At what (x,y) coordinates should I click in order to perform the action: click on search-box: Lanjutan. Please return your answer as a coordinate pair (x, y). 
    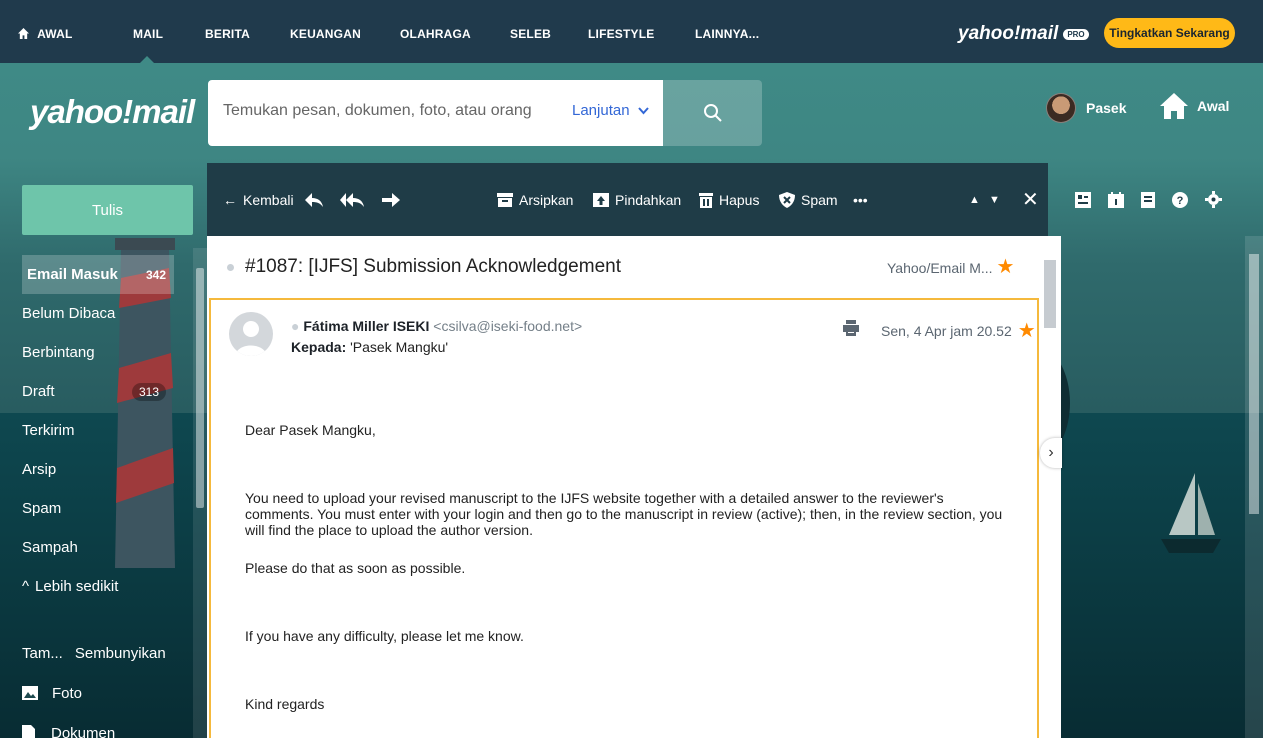
    Looking at the image, I should click on (435, 113).